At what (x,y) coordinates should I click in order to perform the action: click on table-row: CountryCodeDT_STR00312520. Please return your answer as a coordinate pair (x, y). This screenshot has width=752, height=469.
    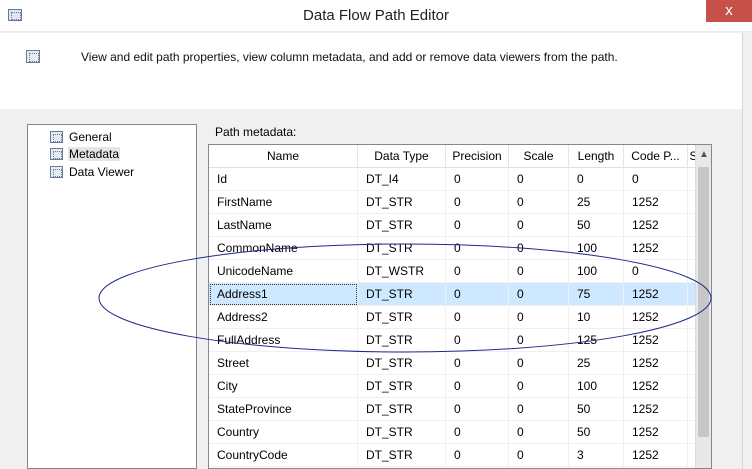
    Looking at the image, I should click on (454, 455).